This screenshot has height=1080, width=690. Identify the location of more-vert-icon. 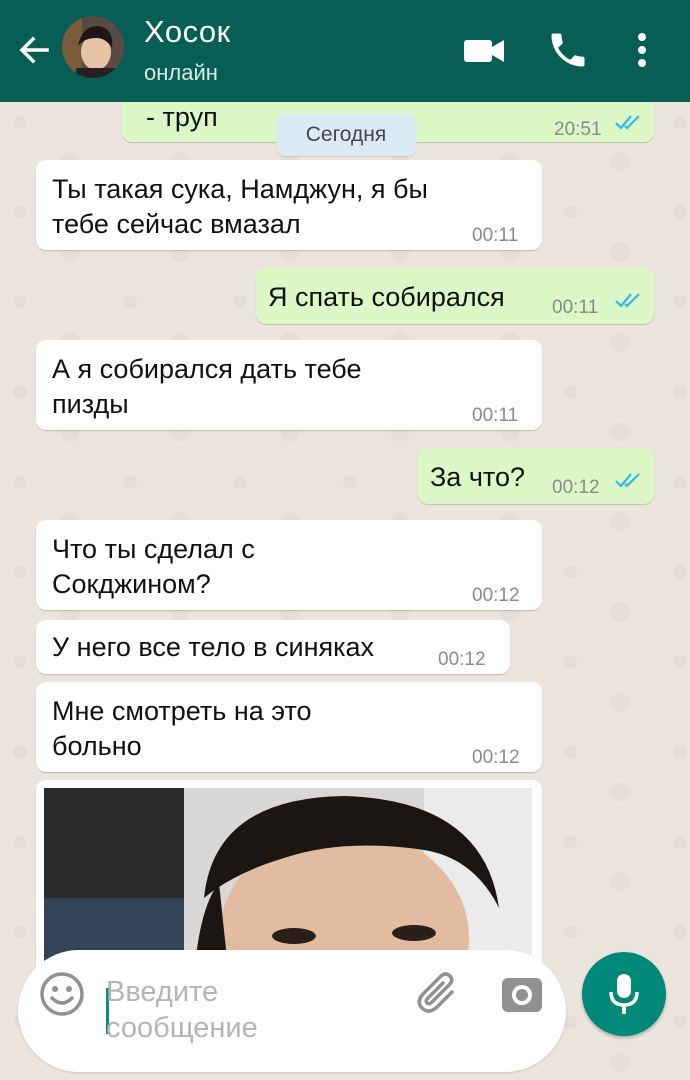
(644, 50).